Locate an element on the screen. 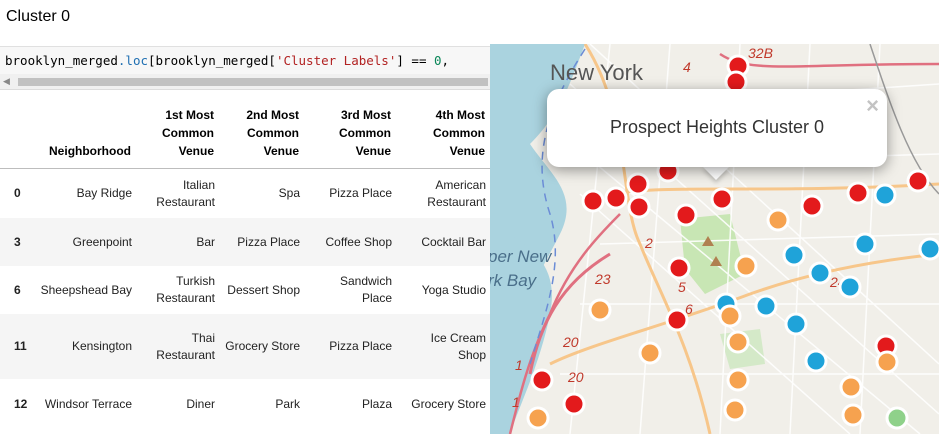  map-bay-label-1: per New is located at coordinates (521, 256).